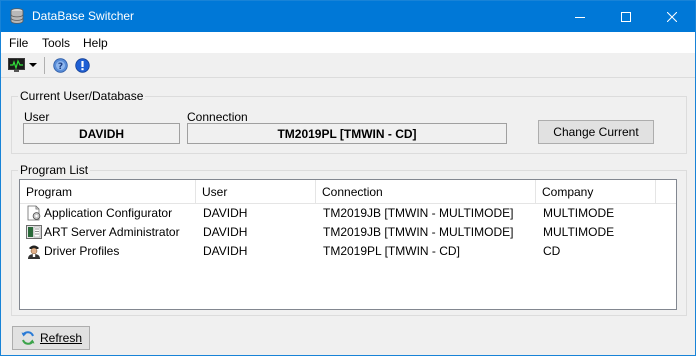 Image resolution: width=696 pixels, height=356 pixels. Describe the element at coordinates (596, 192) in the screenshot. I see `column-header-company: Company` at that location.